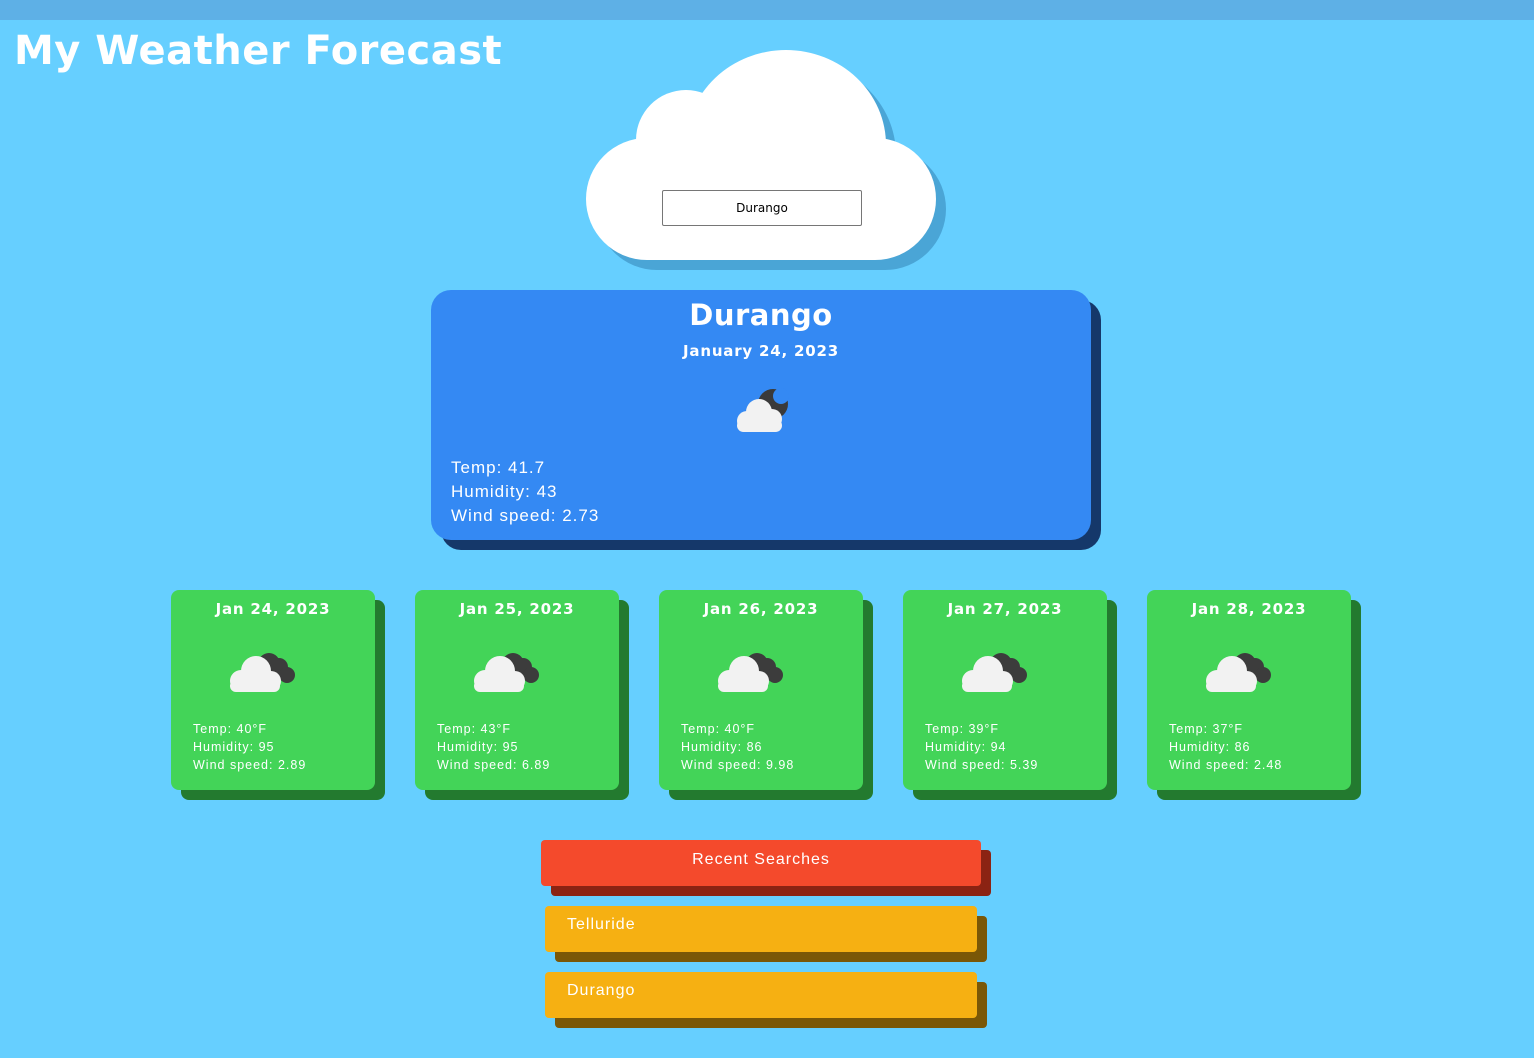 This screenshot has height=1058, width=1534. Describe the element at coordinates (767, 10) in the screenshot. I see `top-bar` at that location.